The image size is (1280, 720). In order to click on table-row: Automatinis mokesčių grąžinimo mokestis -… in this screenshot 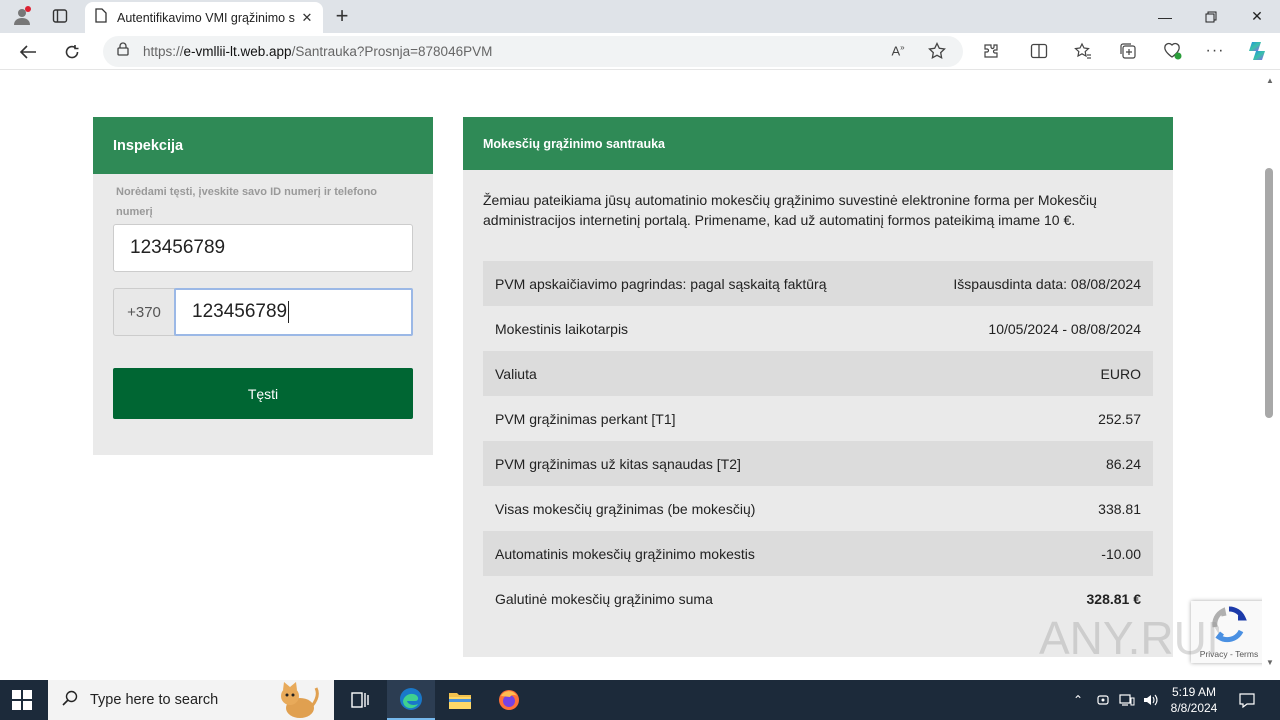, I will do `click(818, 553)`.